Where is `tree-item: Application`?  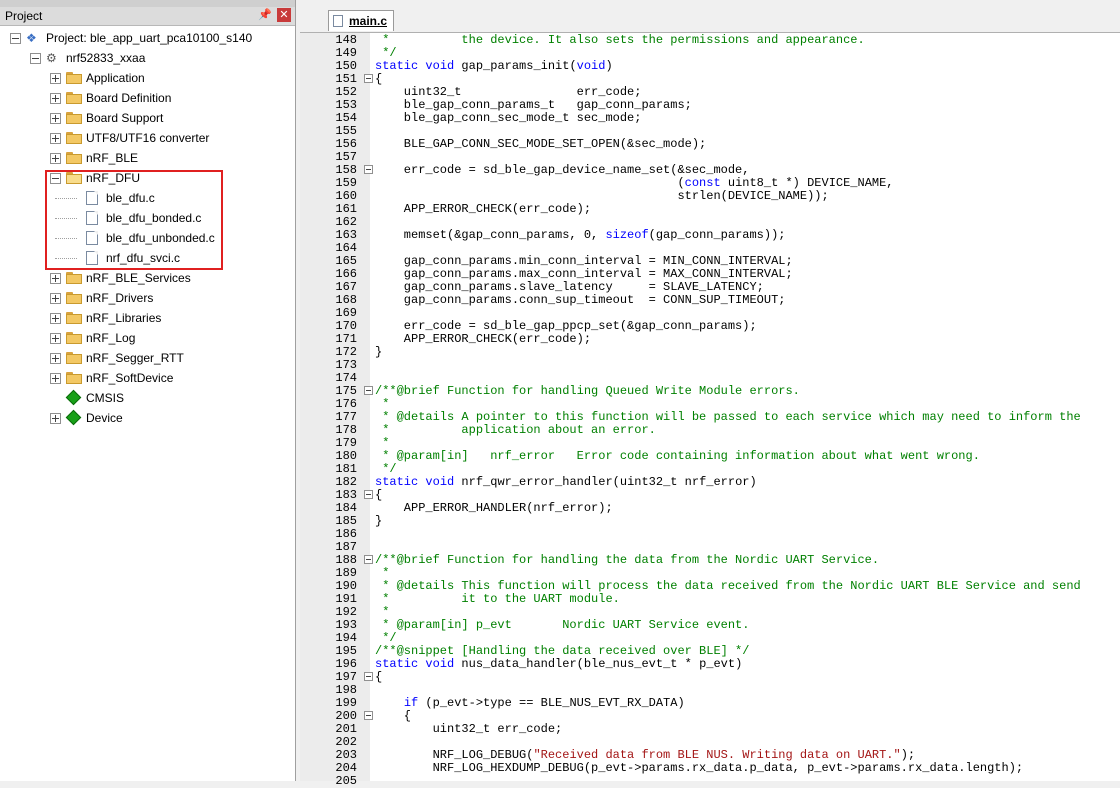 tree-item: Application is located at coordinates (145, 78).